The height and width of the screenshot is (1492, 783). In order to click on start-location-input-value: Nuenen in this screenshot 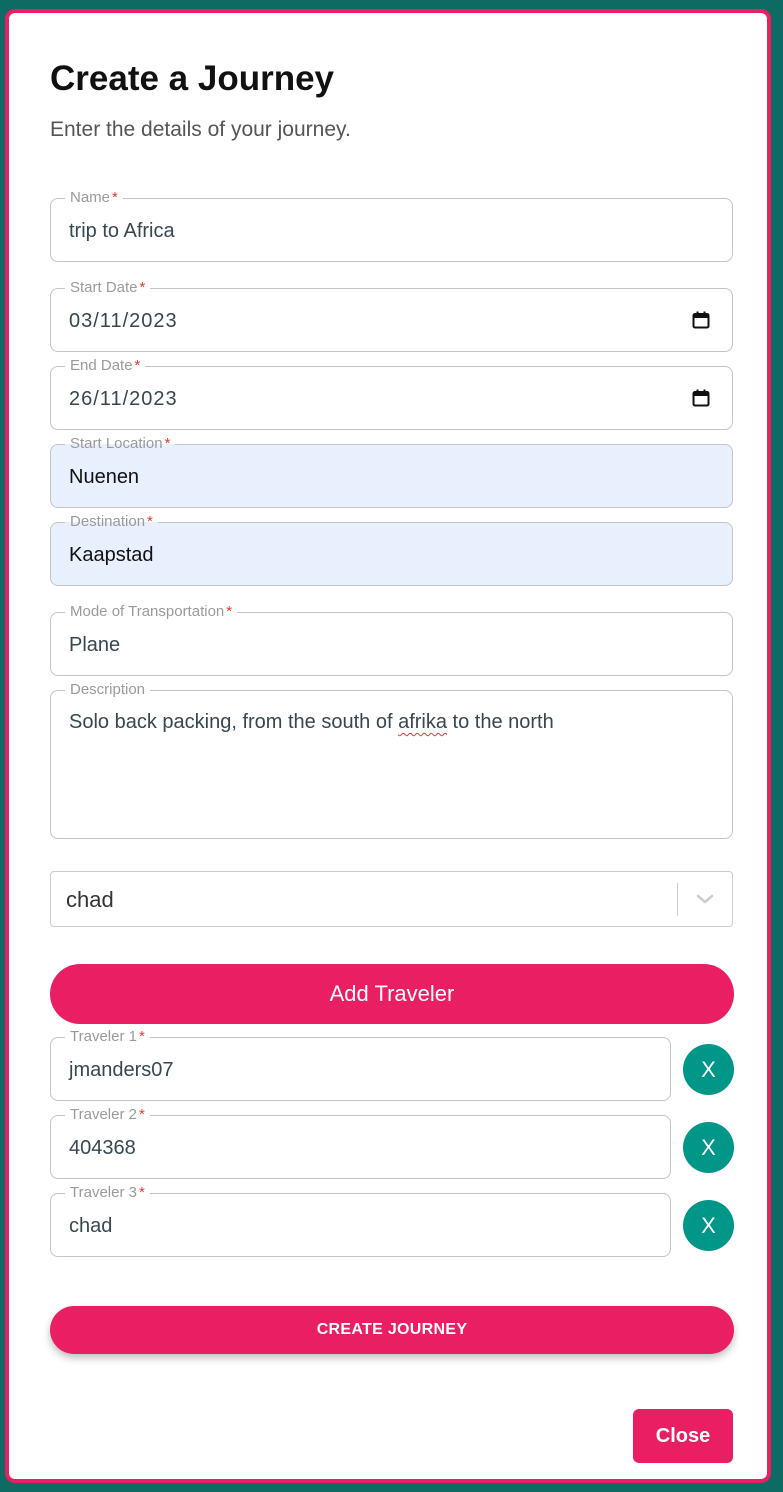, I will do `click(104, 477)`.